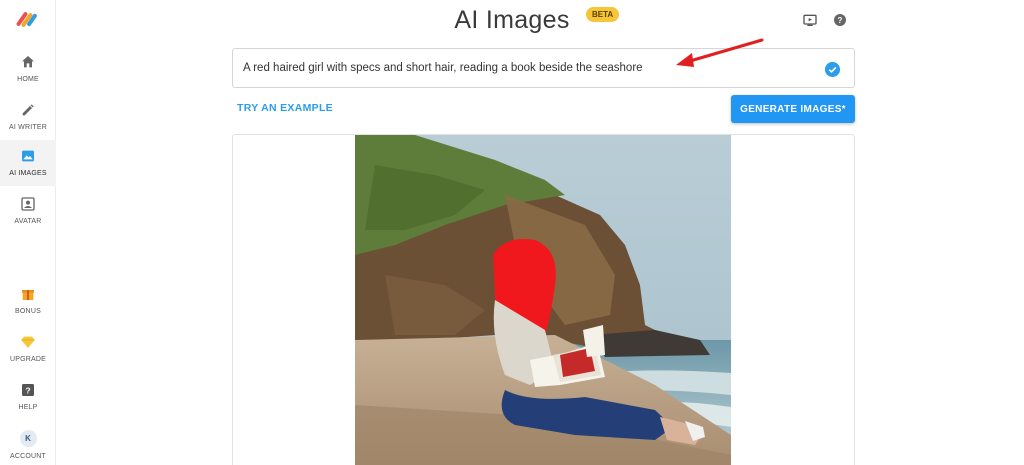 Image resolution: width=1024 pixels, height=465 pixels. Describe the element at coordinates (28, 359) in the screenshot. I see `sidebar-item-label: UPGRADE` at that location.